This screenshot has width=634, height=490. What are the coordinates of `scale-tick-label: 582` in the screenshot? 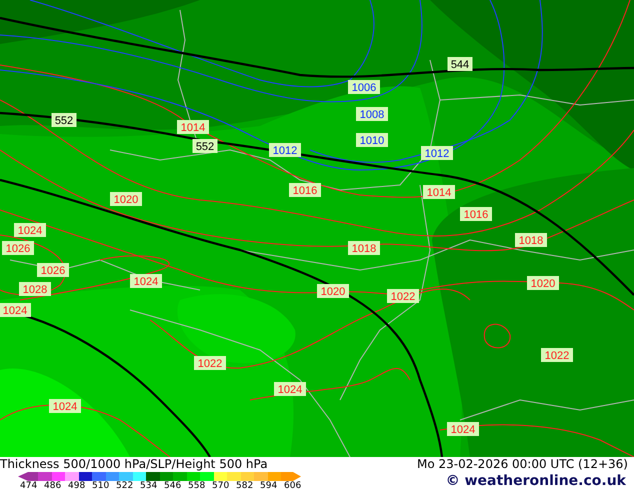 It's located at (245, 485).